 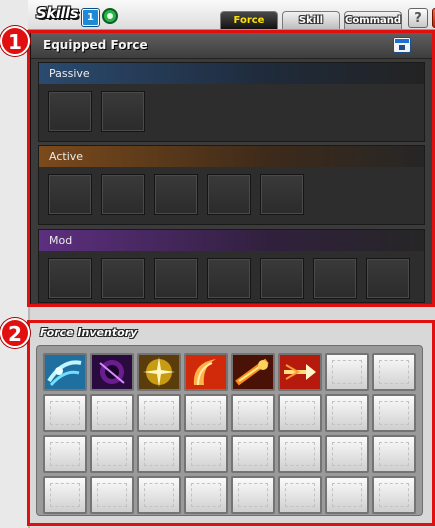 What do you see at coordinates (57, 13) in the screenshot?
I see `window-title: Skills` at bounding box center [57, 13].